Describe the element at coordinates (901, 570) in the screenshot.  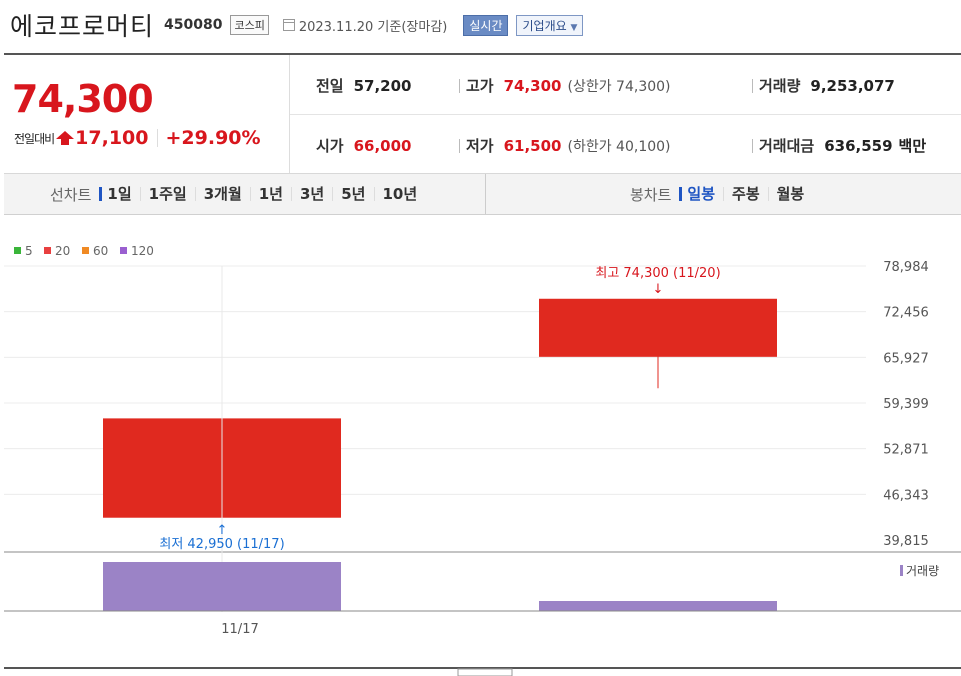
I see `volume-legend-swatch` at that location.